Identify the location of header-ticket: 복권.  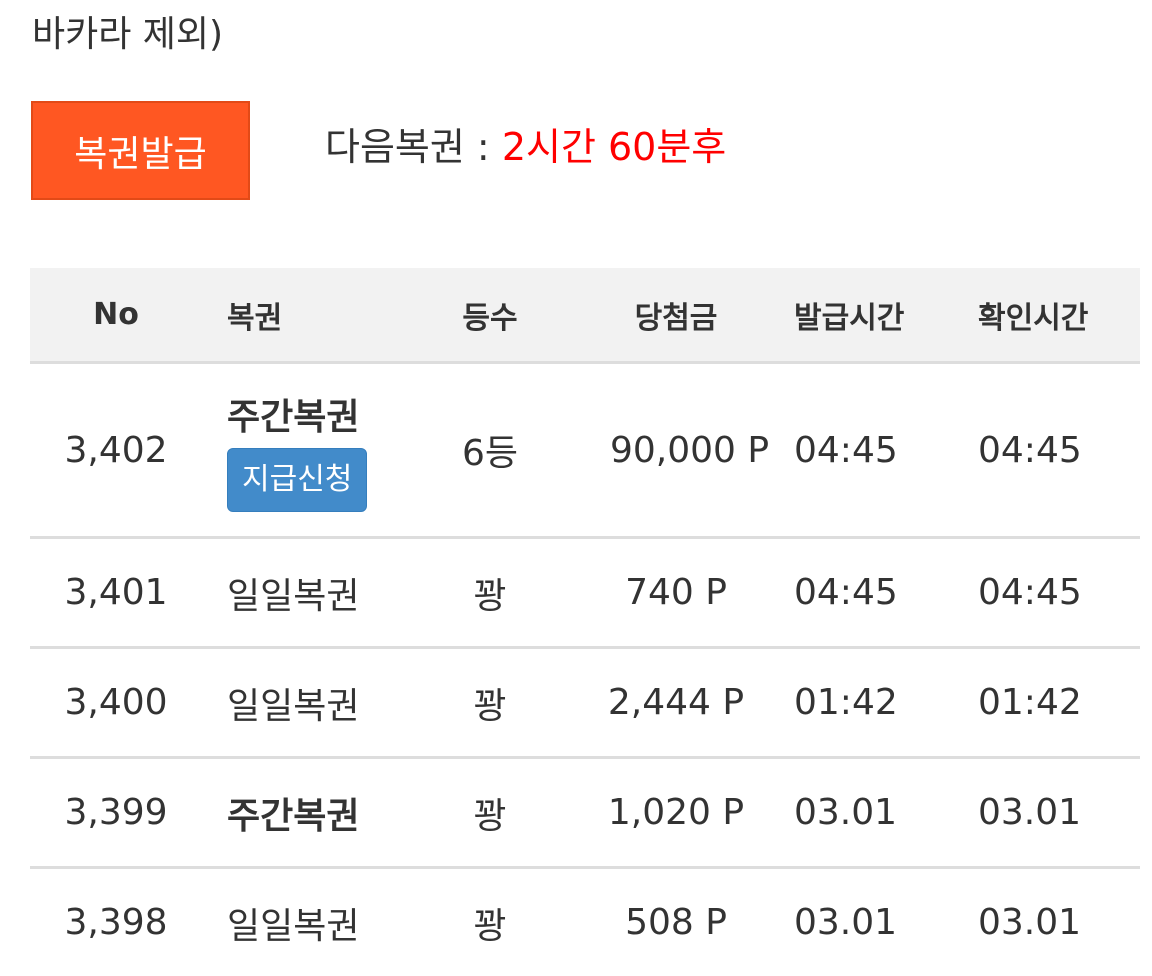
(255, 318).